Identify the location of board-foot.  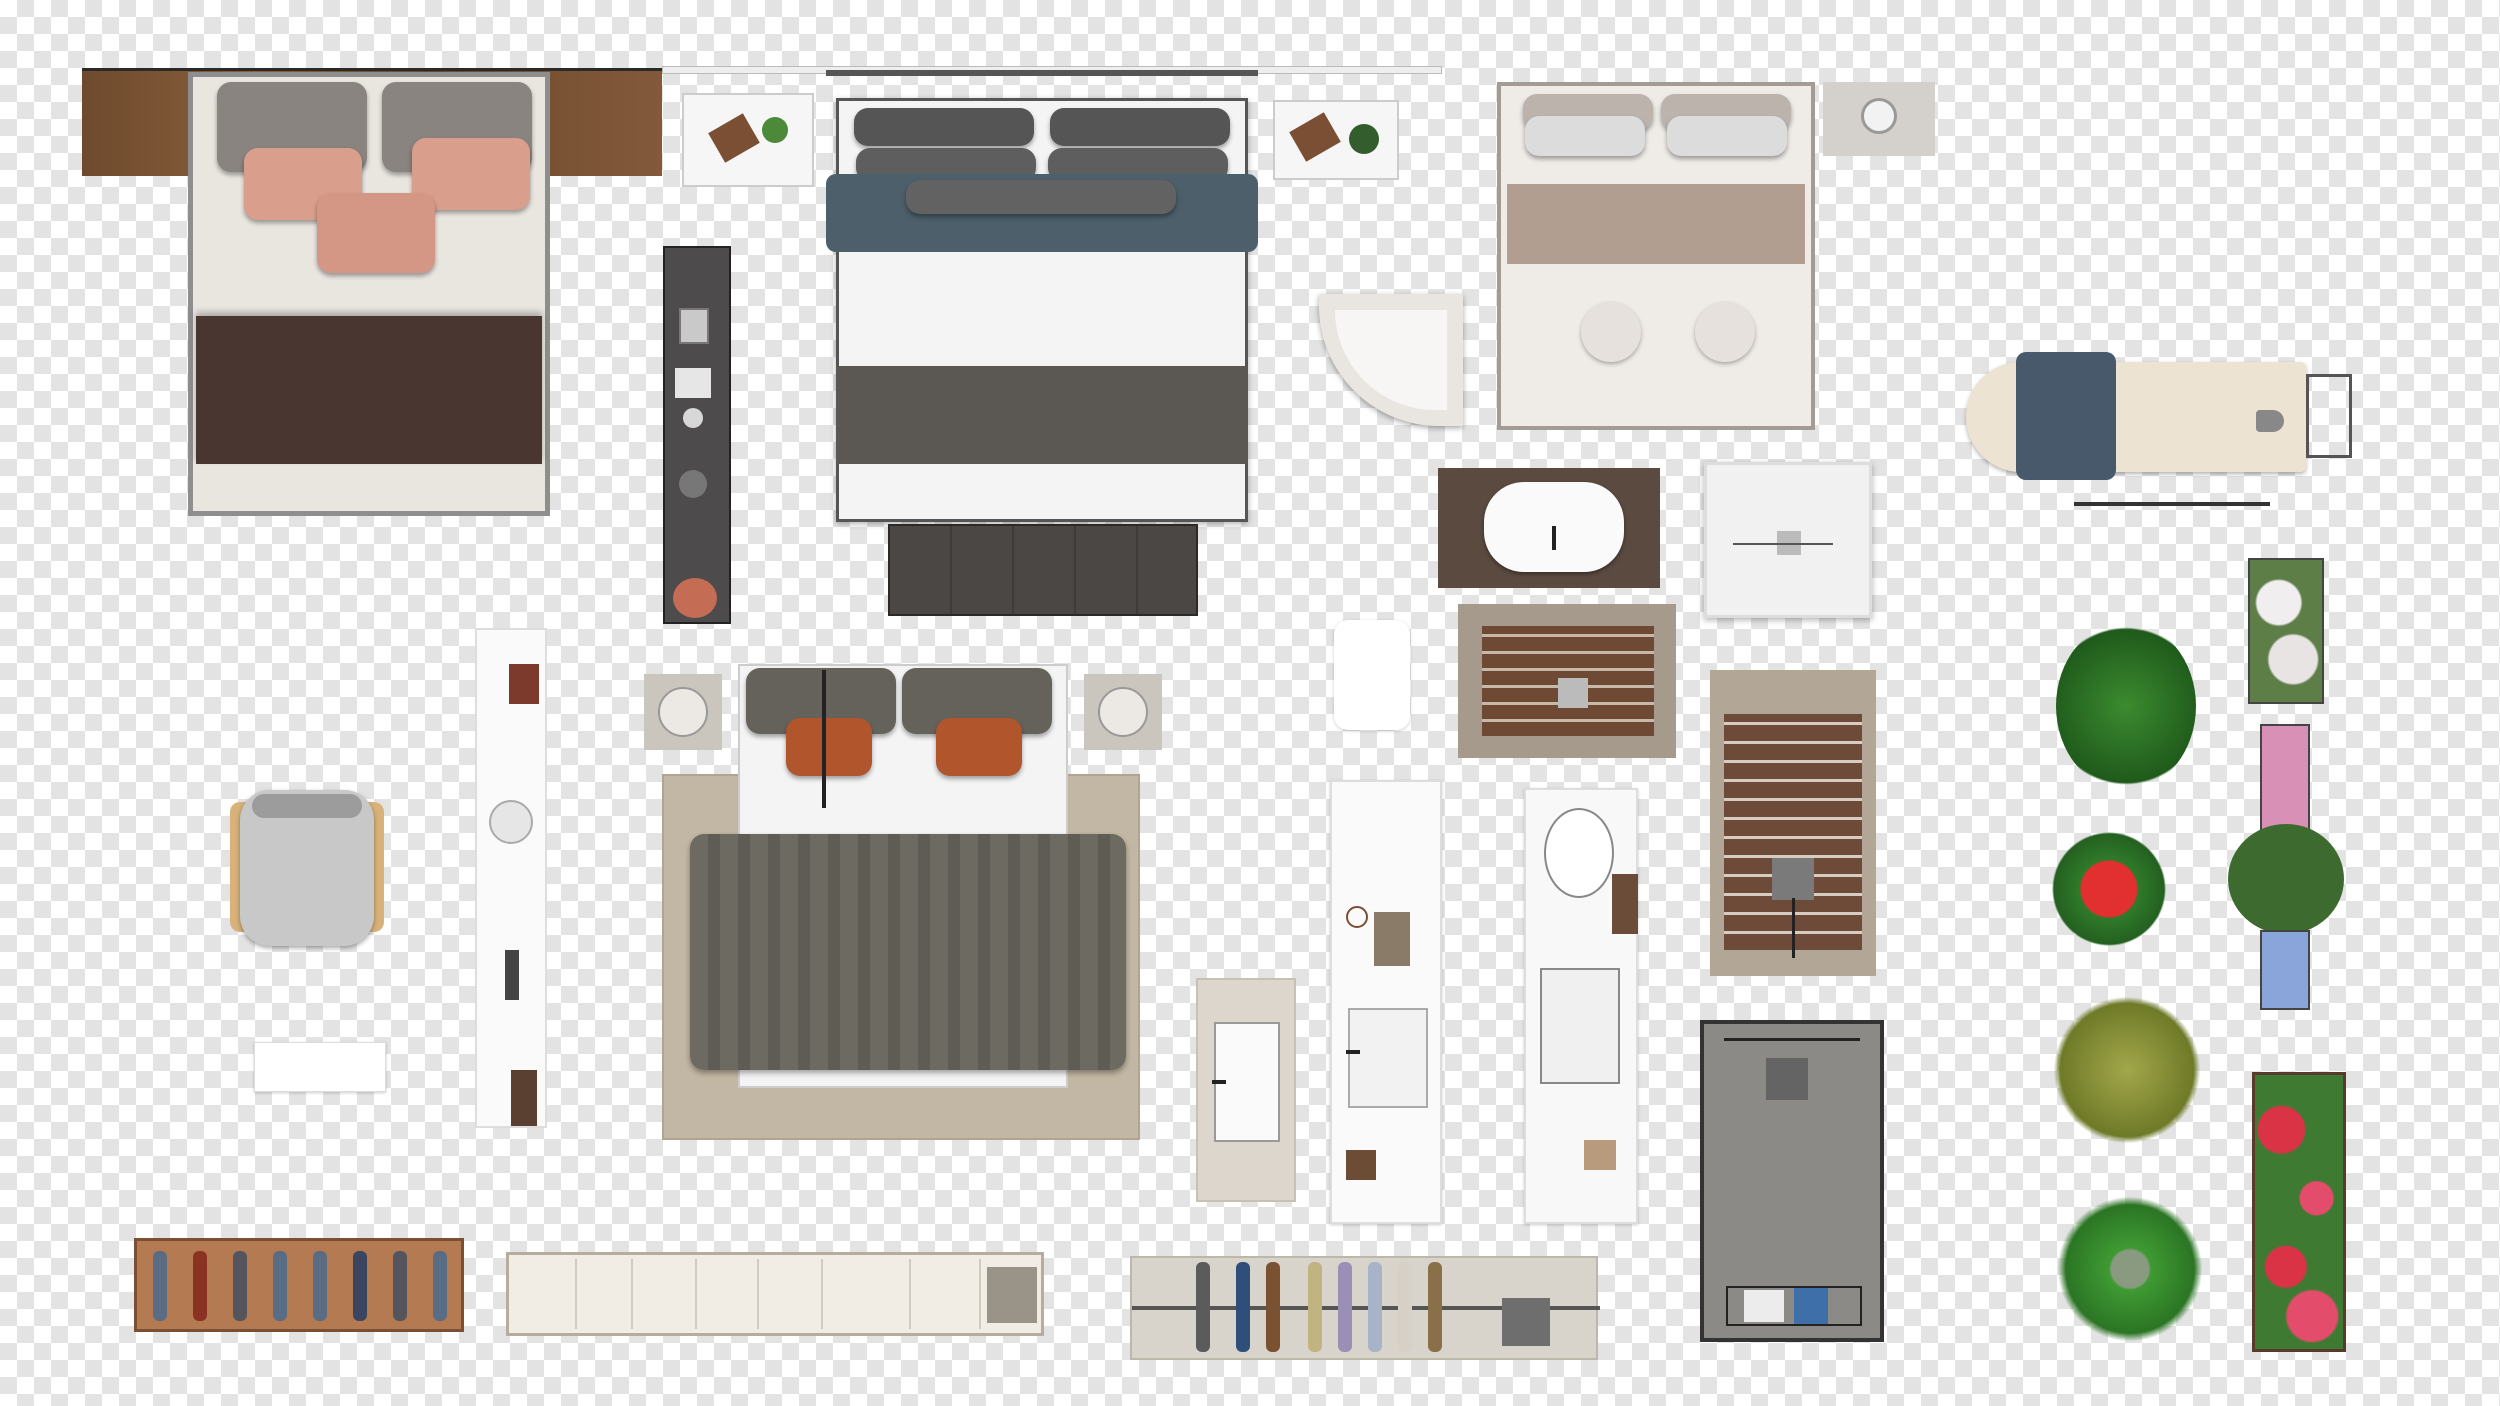
(2172, 504).